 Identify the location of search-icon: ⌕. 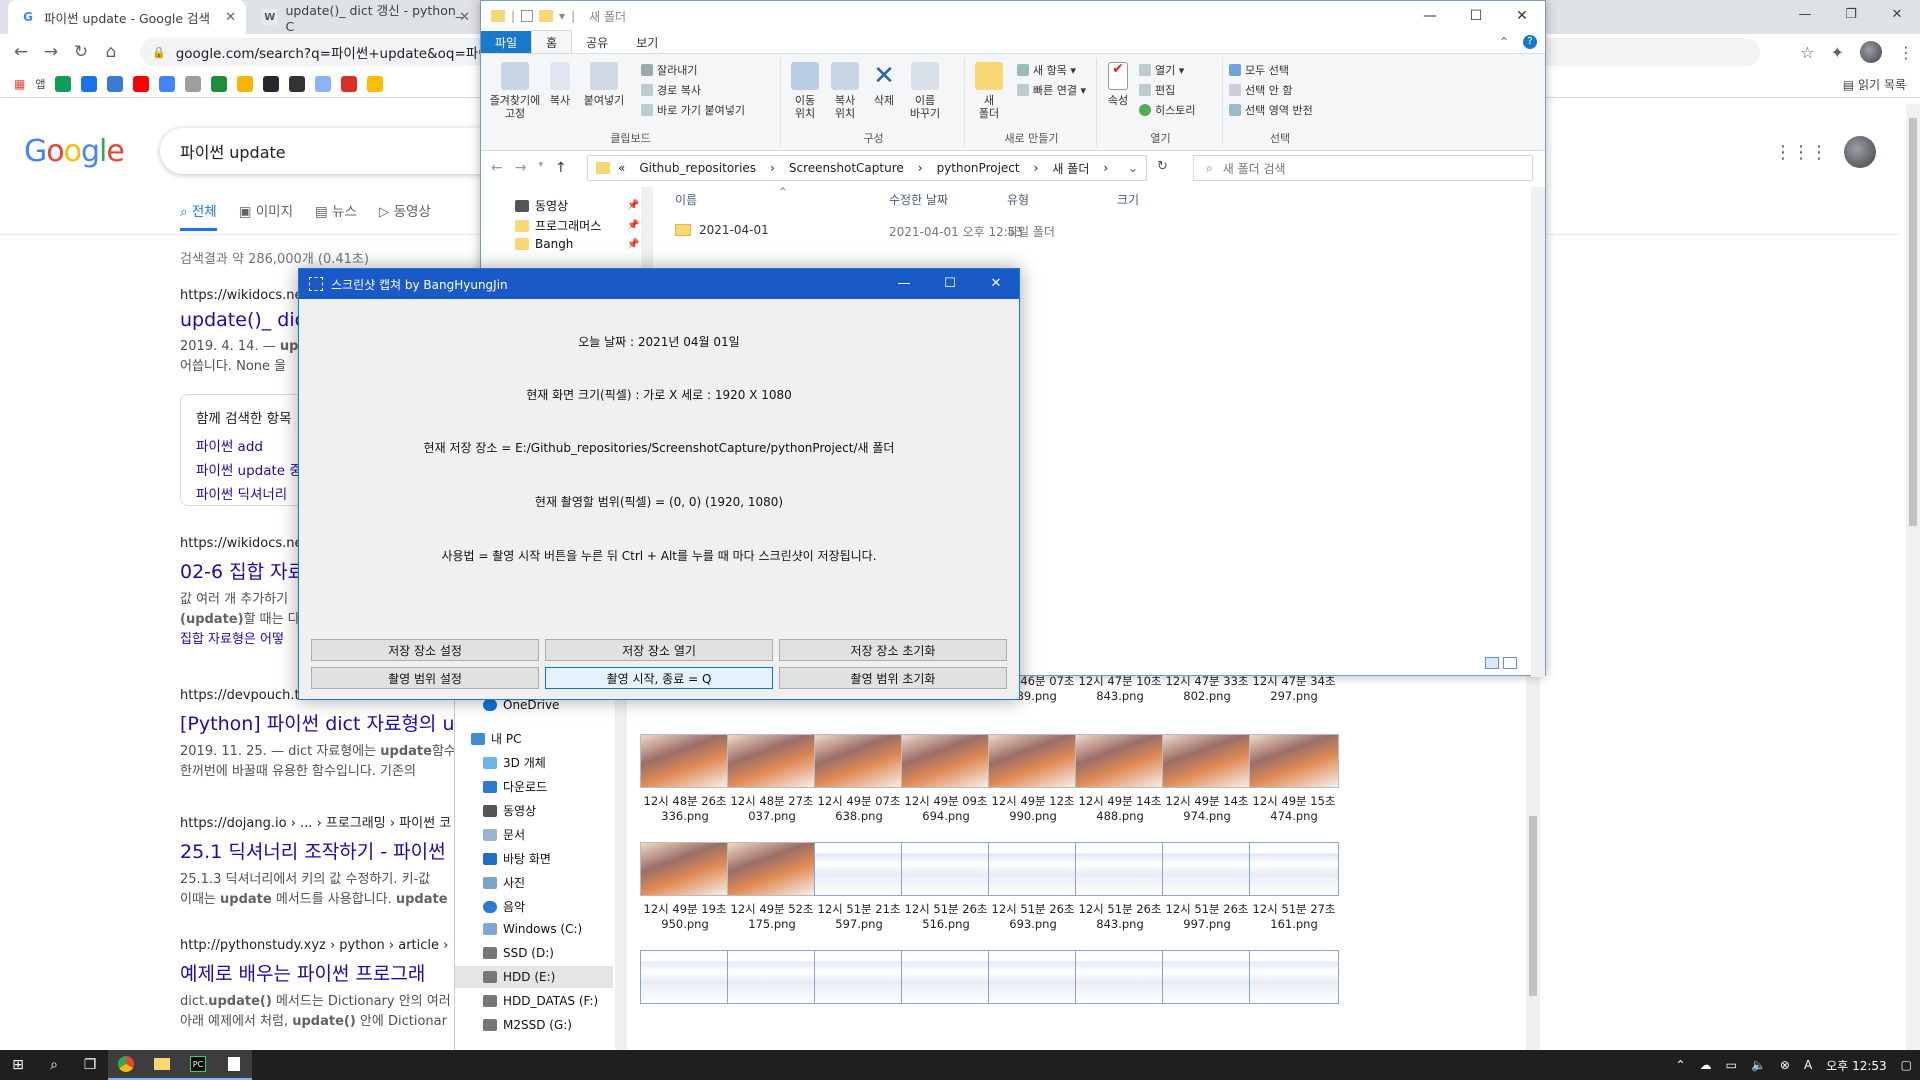
(54, 1065).